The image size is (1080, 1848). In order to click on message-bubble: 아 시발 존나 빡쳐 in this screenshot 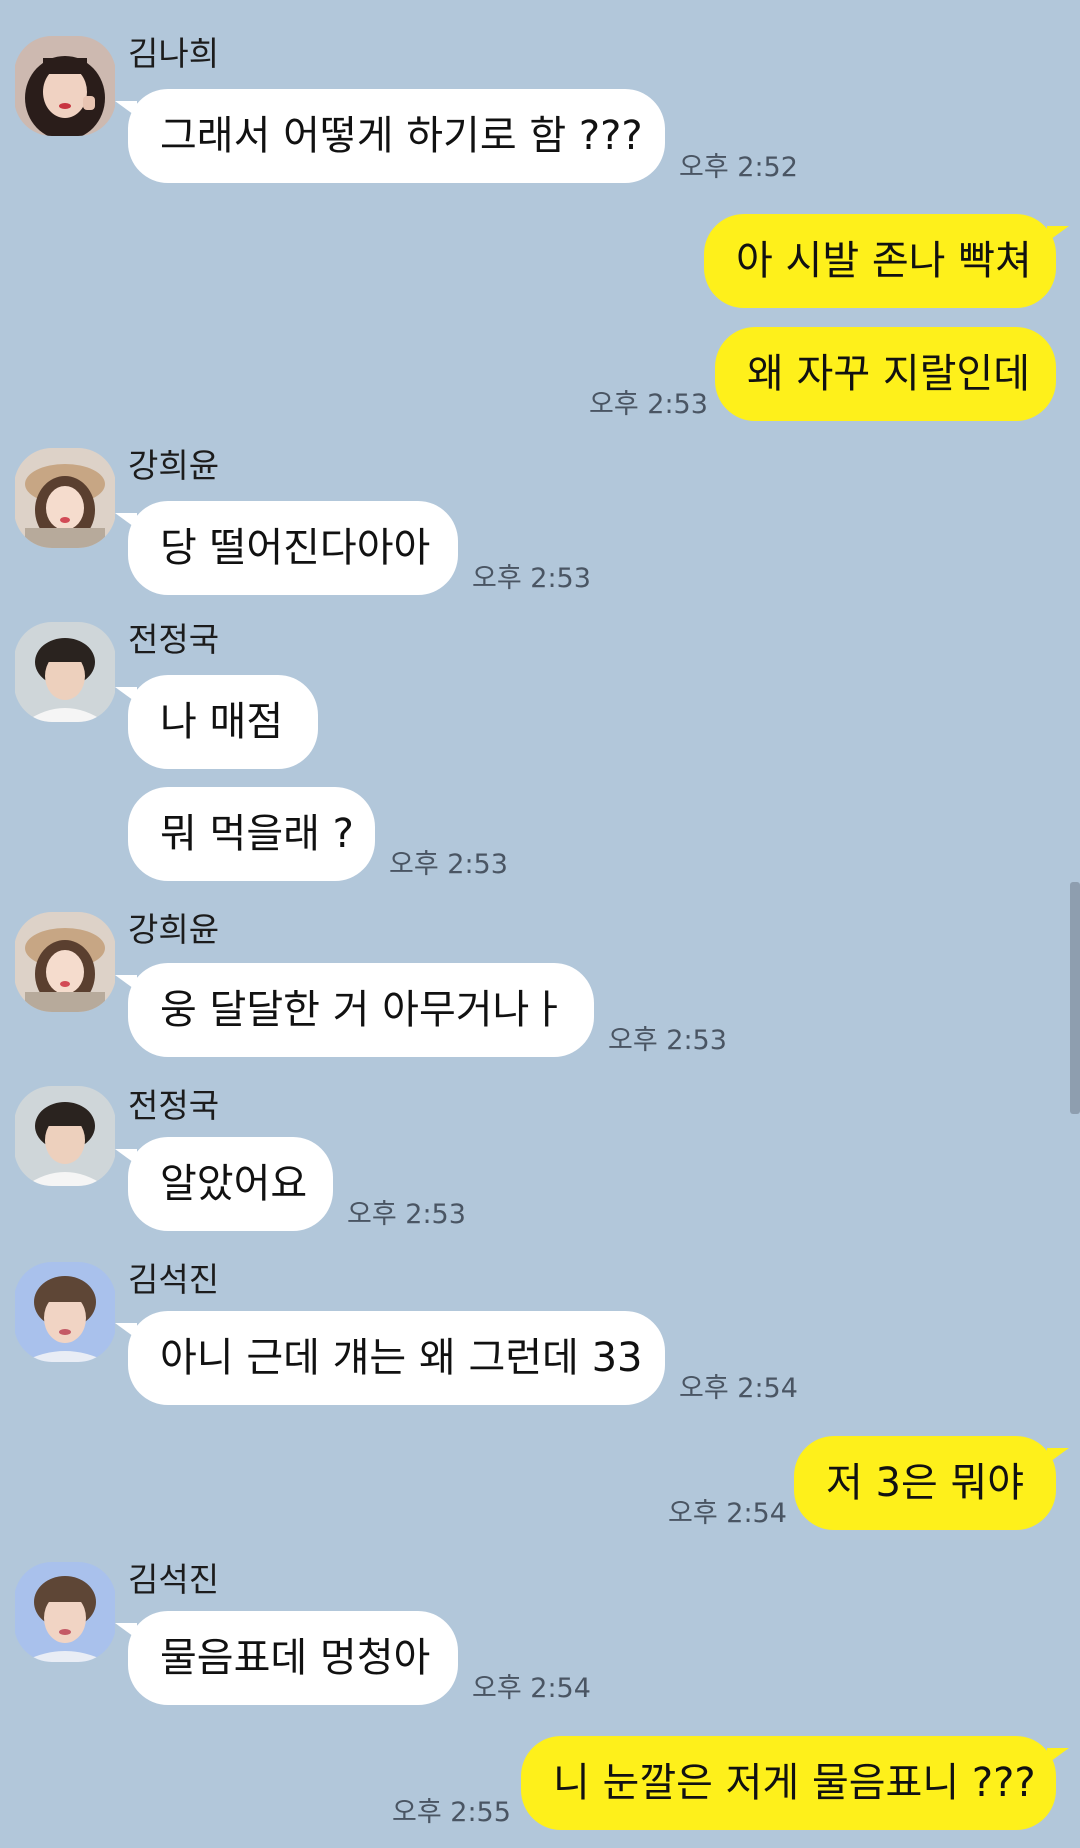, I will do `click(886, 261)`.